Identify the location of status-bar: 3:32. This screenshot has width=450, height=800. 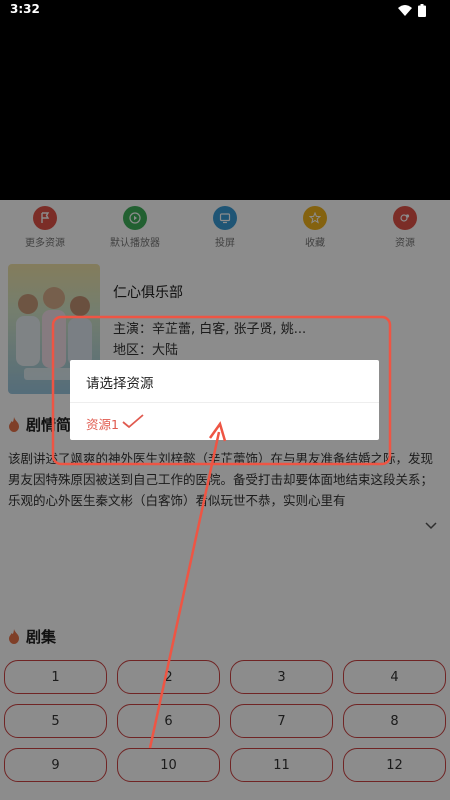
(225, 11).